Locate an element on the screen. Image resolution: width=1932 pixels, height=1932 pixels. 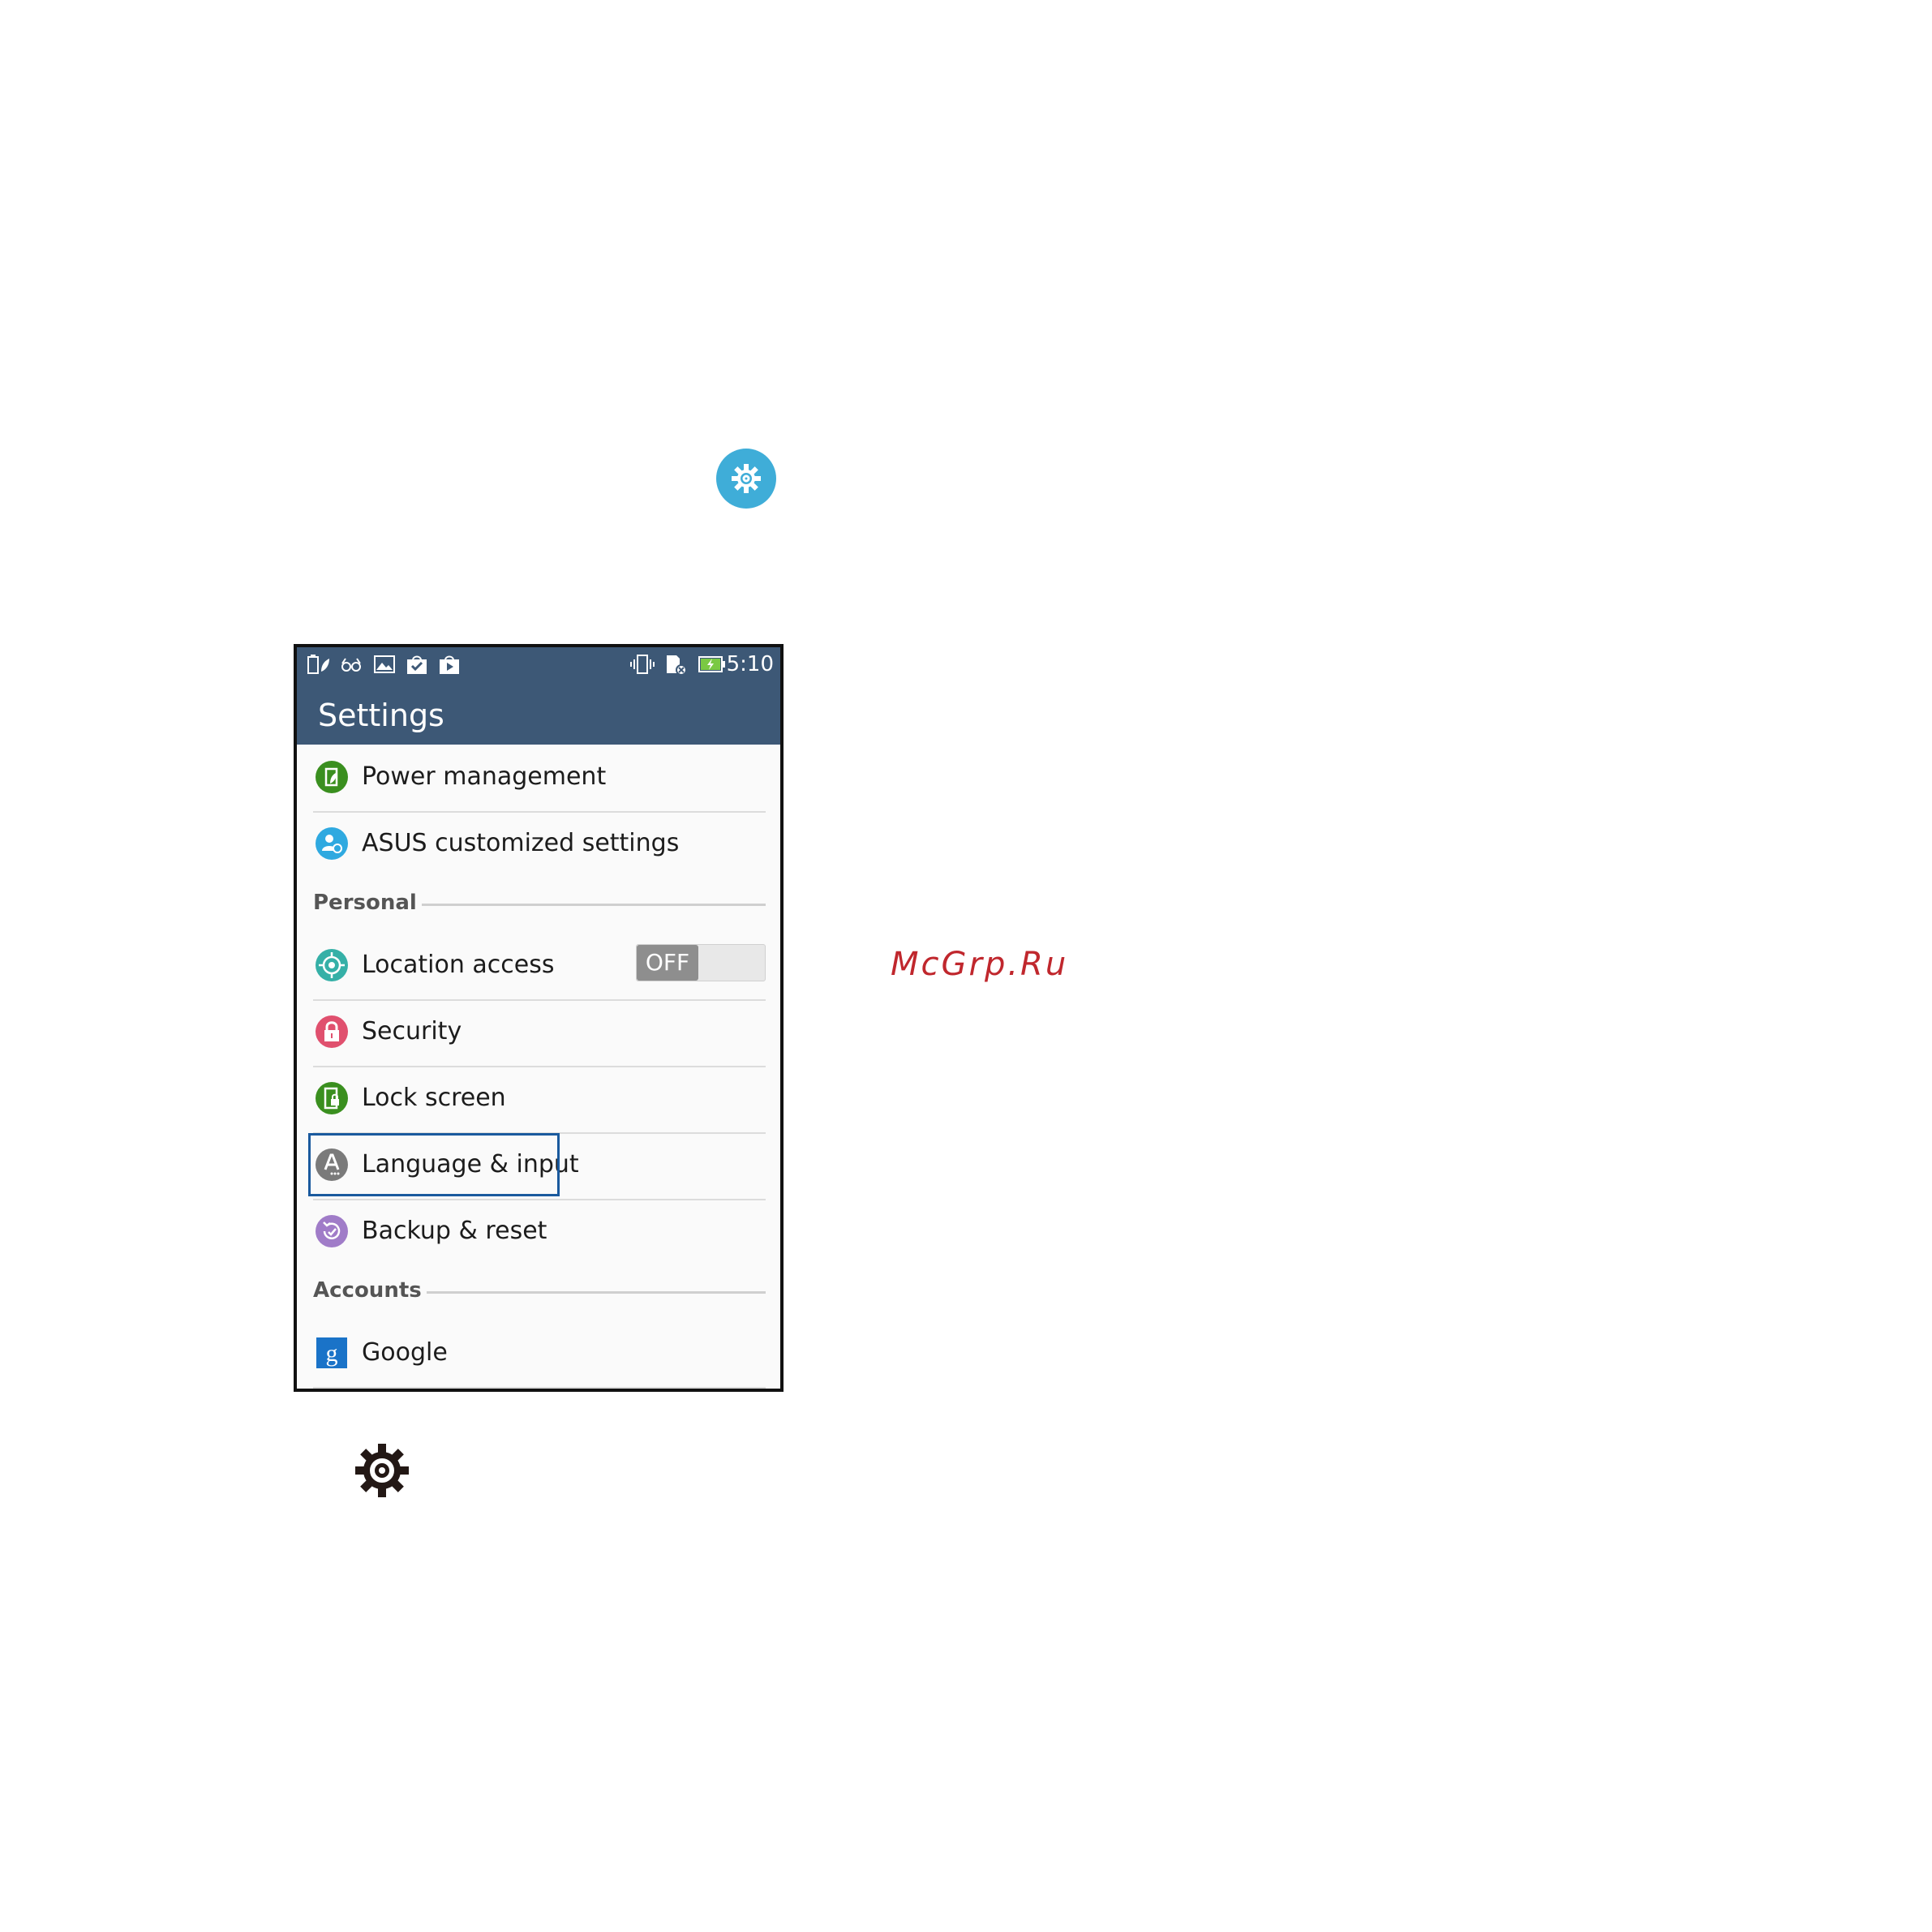
section-title: Personal is located at coordinates (367, 903).